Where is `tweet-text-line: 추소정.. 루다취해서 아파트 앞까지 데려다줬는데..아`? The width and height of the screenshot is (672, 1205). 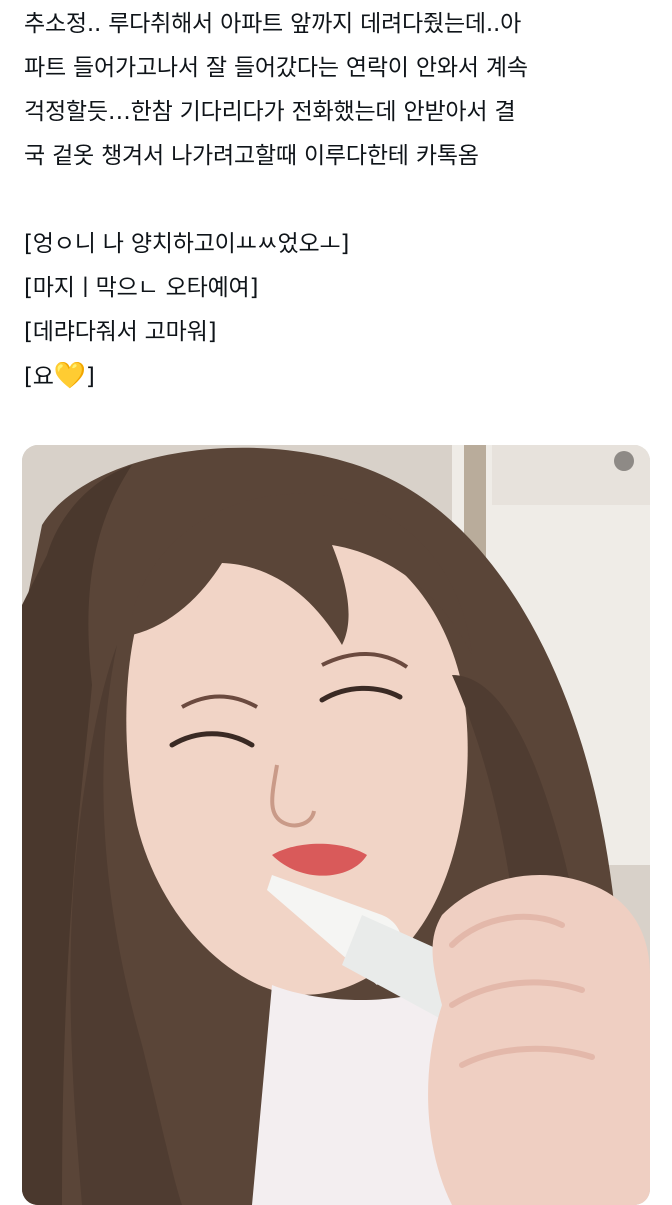 tweet-text-line: 추소정.. 루다취해서 아파트 앞까지 데려다줬는데..아 is located at coordinates (273, 24).